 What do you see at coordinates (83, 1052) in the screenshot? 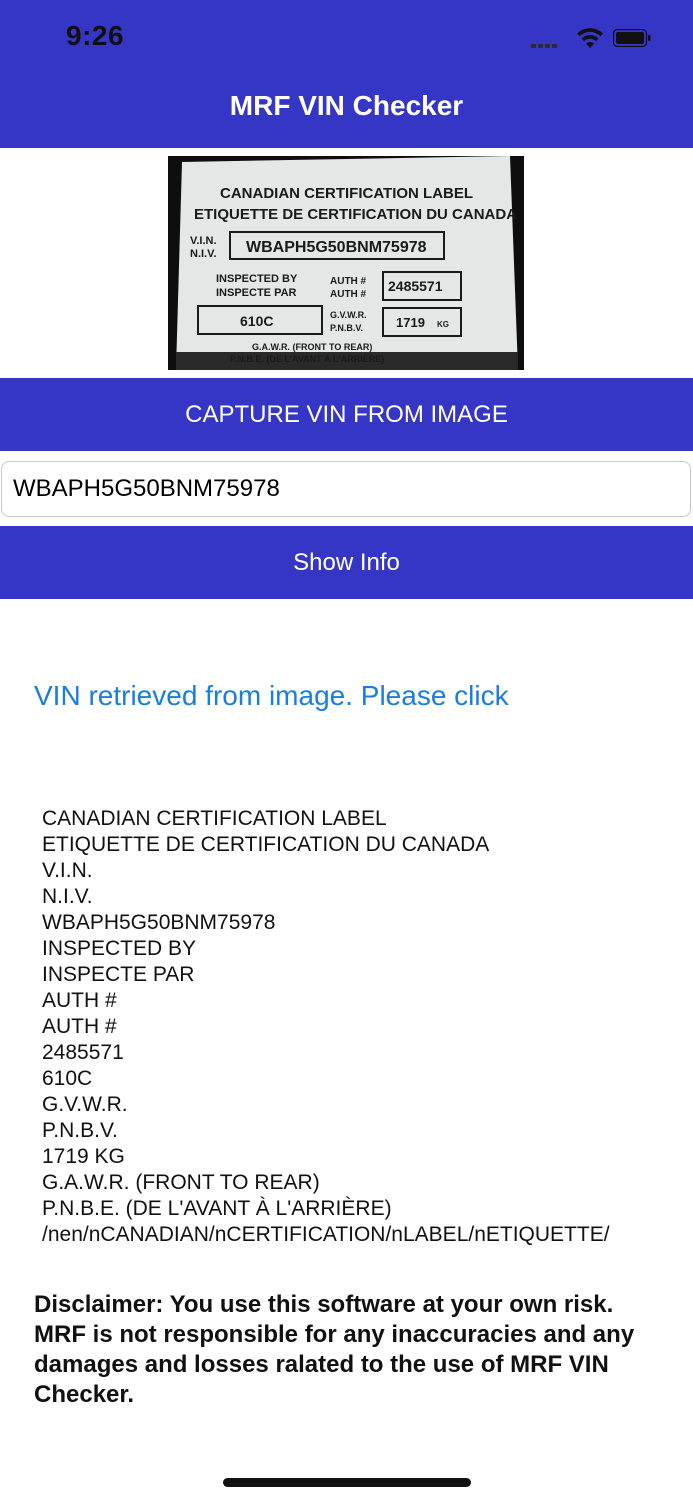
I see `recognized-text-line: 2485571` at bounding box center [83, 1052].